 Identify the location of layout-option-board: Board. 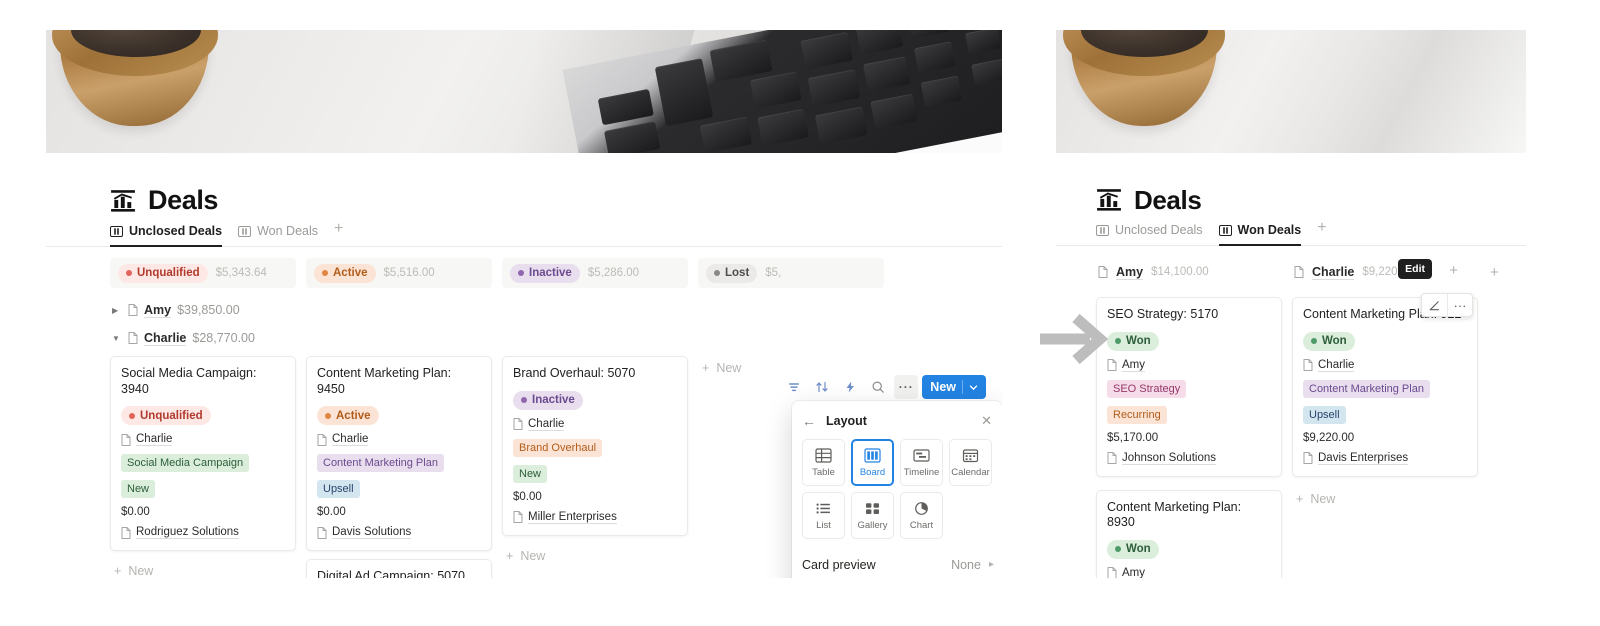
(872, 462).